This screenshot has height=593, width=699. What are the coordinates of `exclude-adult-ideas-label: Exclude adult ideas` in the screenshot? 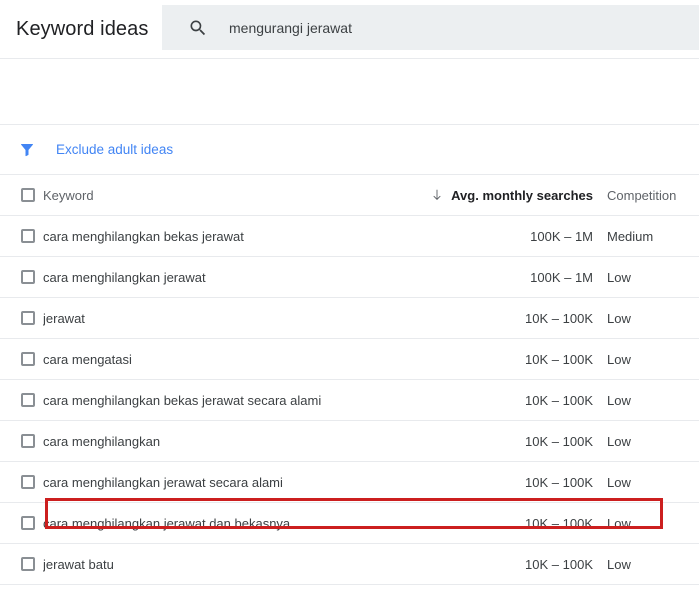 It's located at (114, 149).